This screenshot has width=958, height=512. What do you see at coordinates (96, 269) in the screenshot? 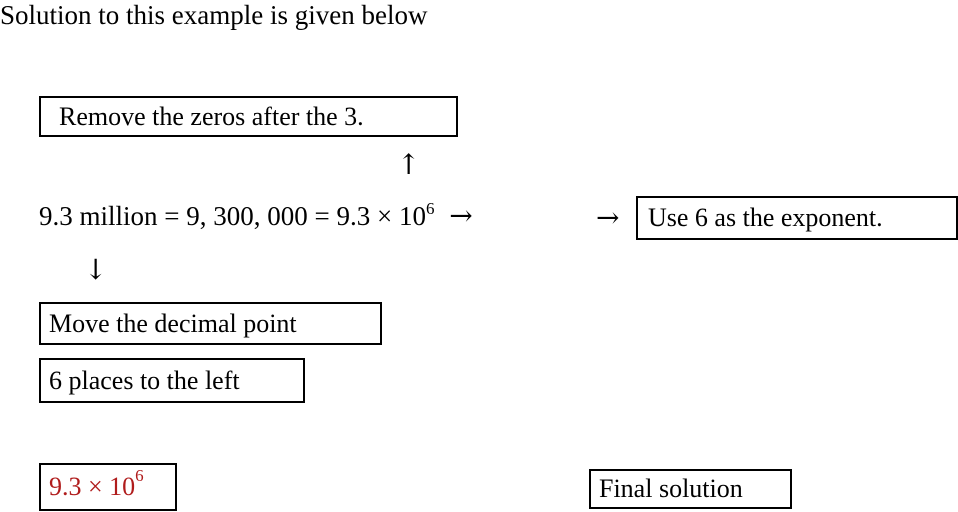
I see `down-arrow-icon: ↓` at bounding box center [96, 269].